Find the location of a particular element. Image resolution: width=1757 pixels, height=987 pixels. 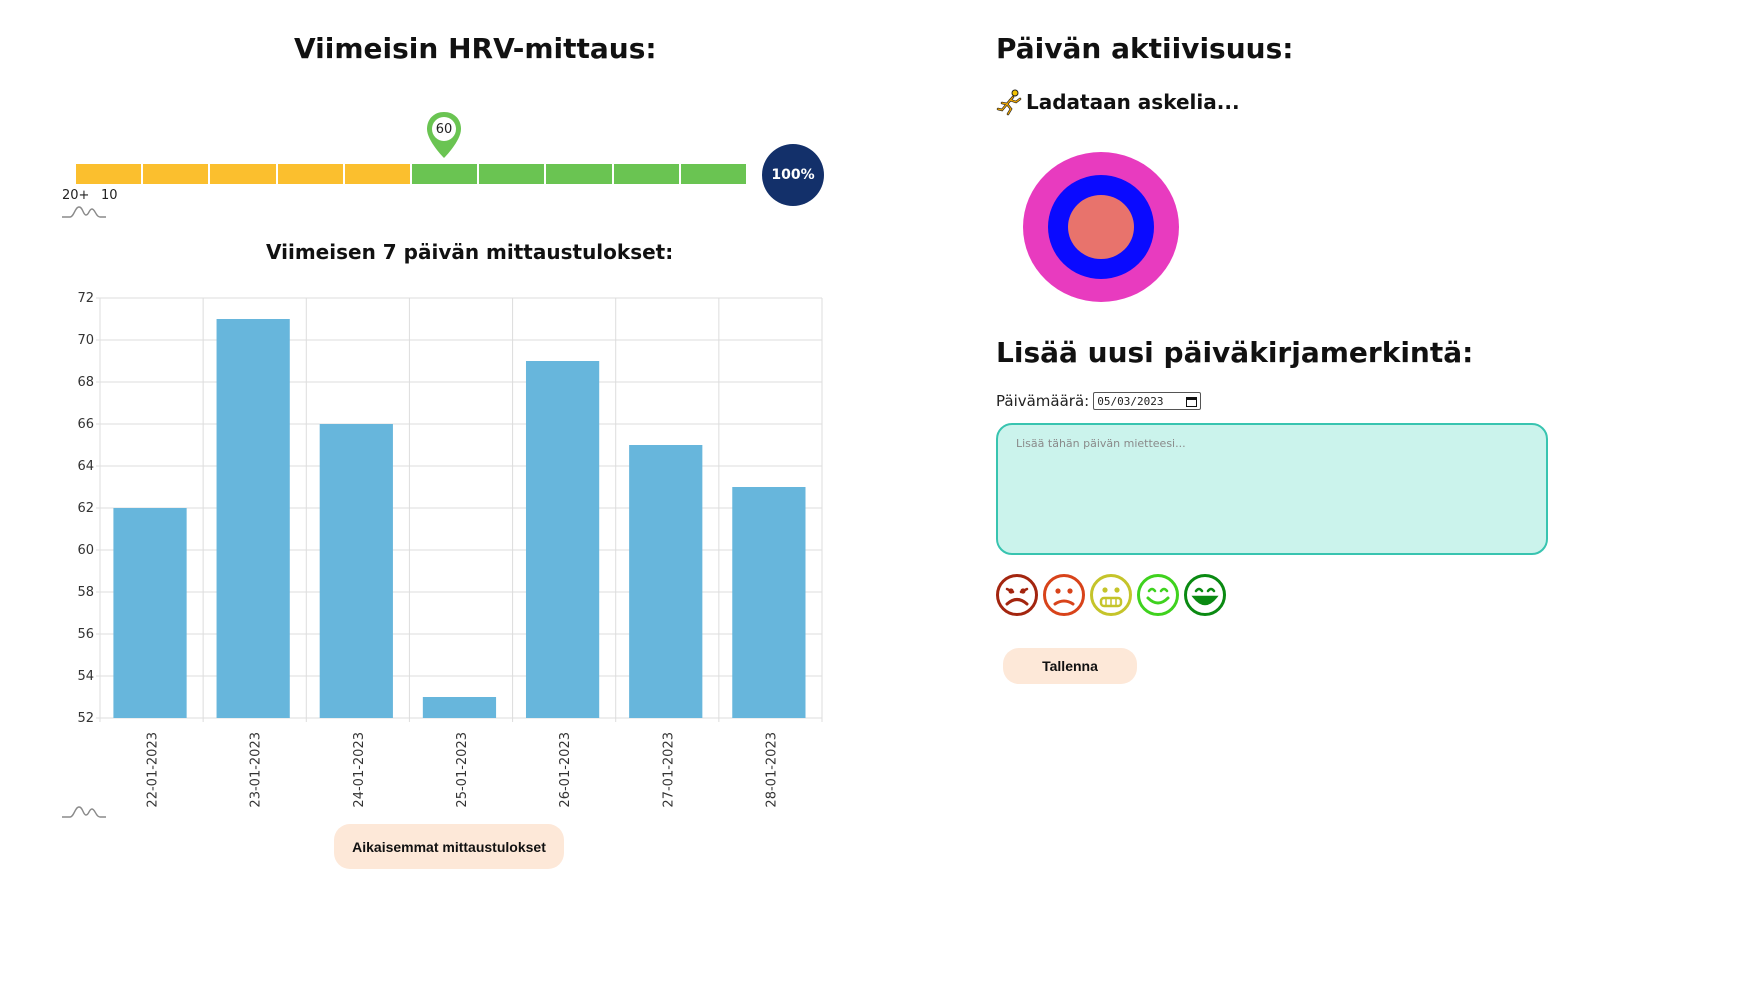

hrv-title: Viimeisin HRV-mittaus: is located at coordinates (475, 48).